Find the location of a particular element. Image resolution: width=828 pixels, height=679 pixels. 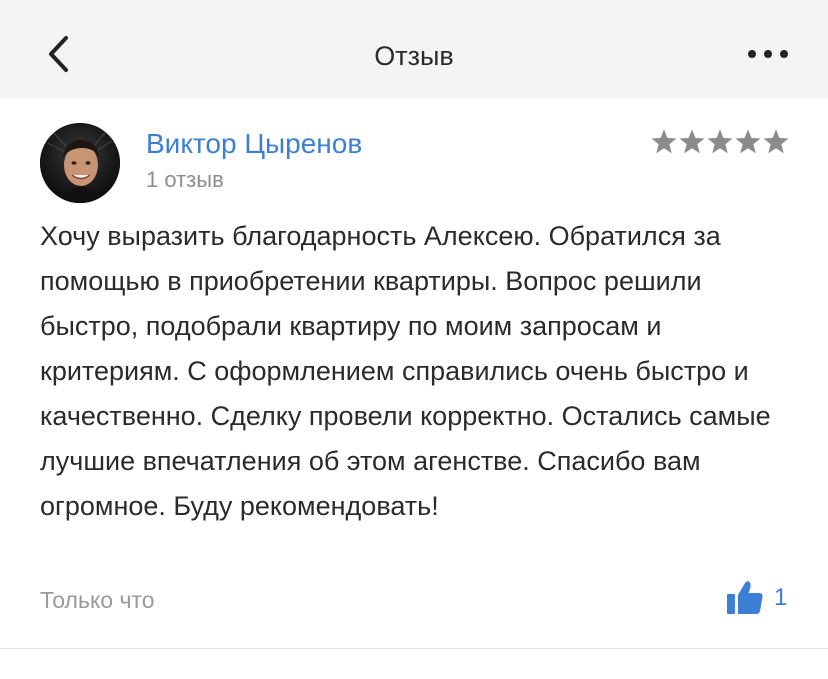

avatar is located at coordinates (80, 163).